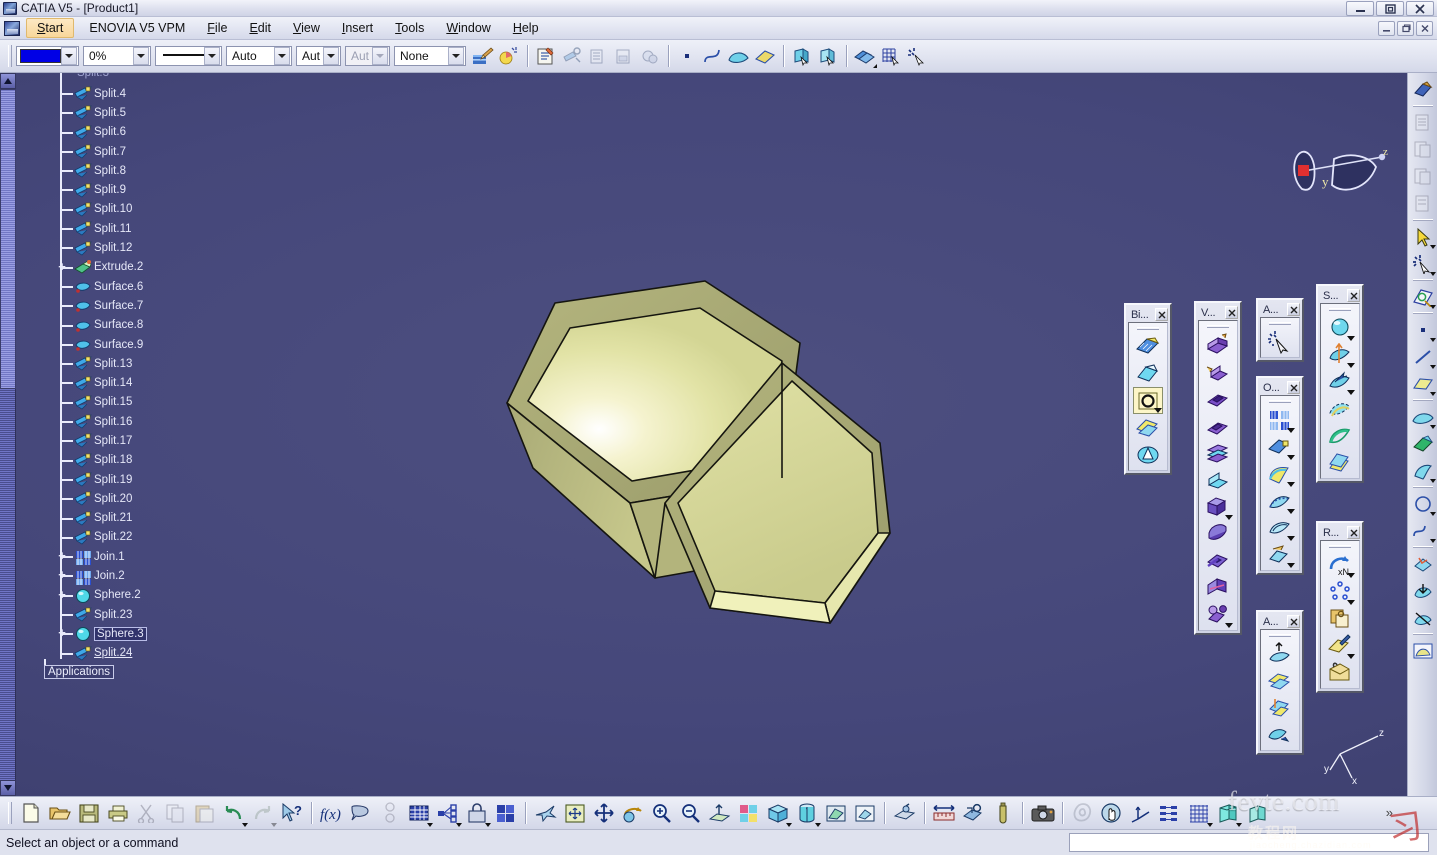 The height and width of the screenshot is (855, 1437). I want to click on formula-icon: f(x), so click(331, 813).